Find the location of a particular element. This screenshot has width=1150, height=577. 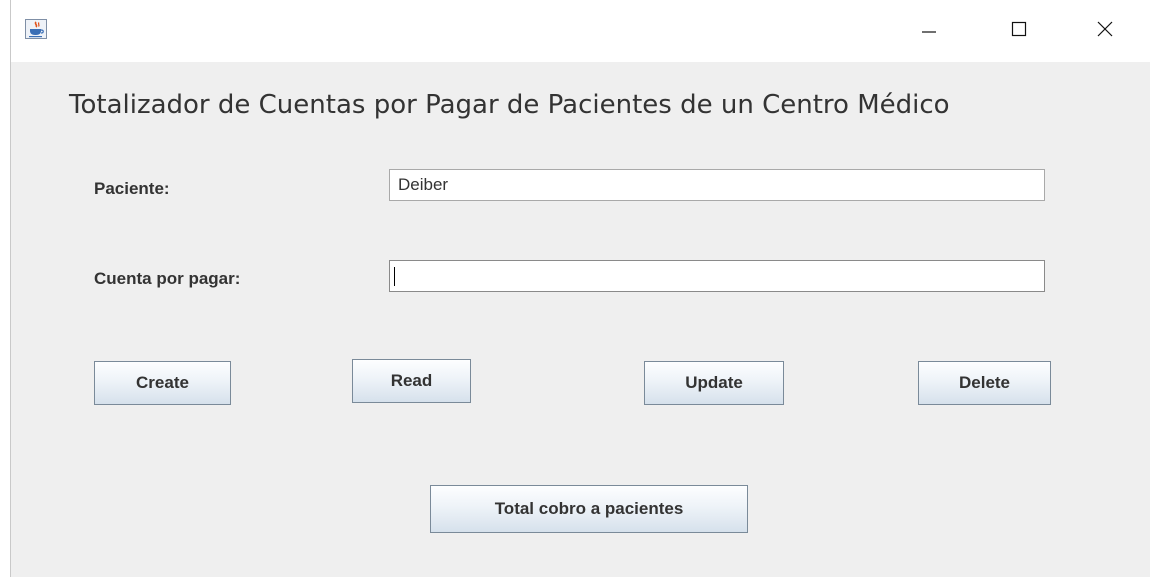

cuenta-por-pagar-label: Cuenta por pagar: is located at coordinates (167, 278).